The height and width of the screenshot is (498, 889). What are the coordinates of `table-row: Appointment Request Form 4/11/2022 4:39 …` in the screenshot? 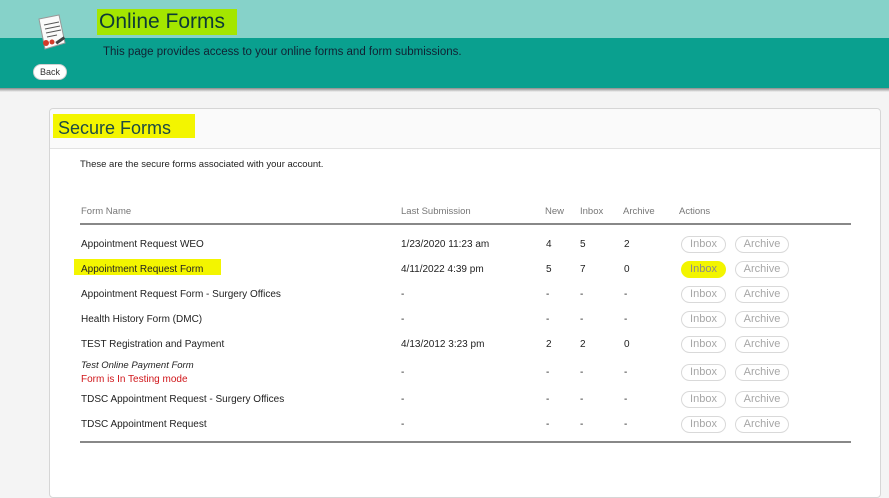 It's located at (465, 273).